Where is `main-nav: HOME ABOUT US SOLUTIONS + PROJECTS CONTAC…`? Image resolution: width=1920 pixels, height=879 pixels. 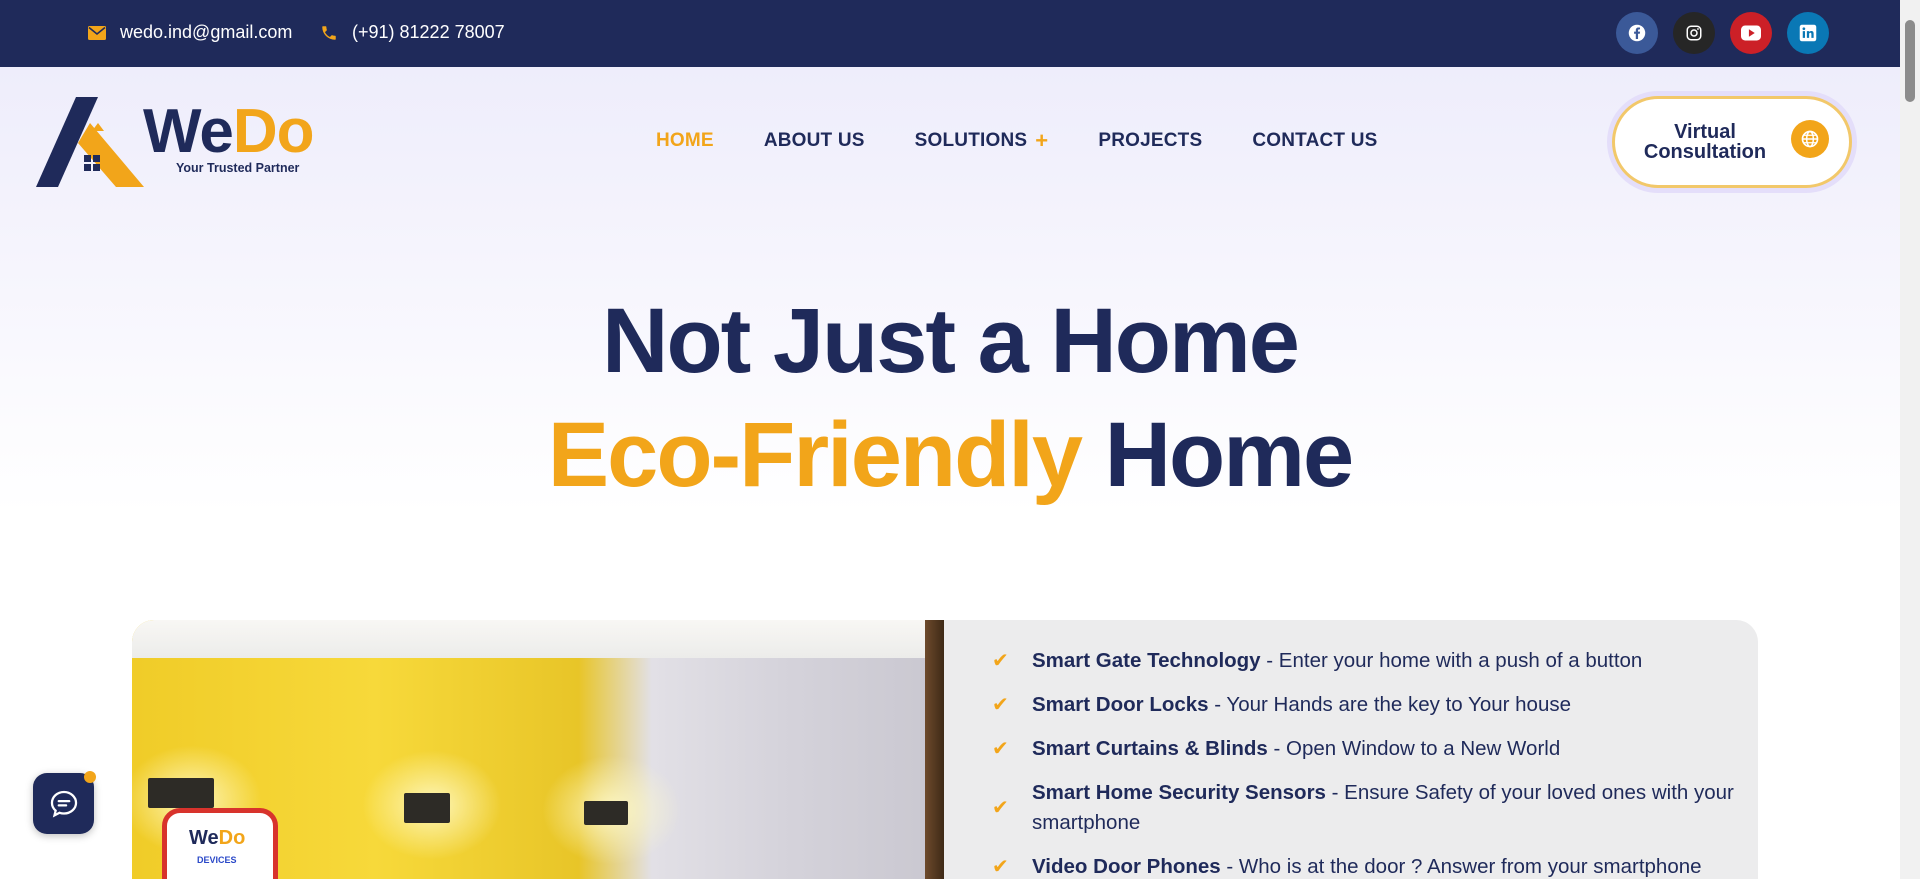
main-nav: HOME ABOUT US SOLUTIONS + PROJECTS CONTAC… is located at coordinates (1017, 141).